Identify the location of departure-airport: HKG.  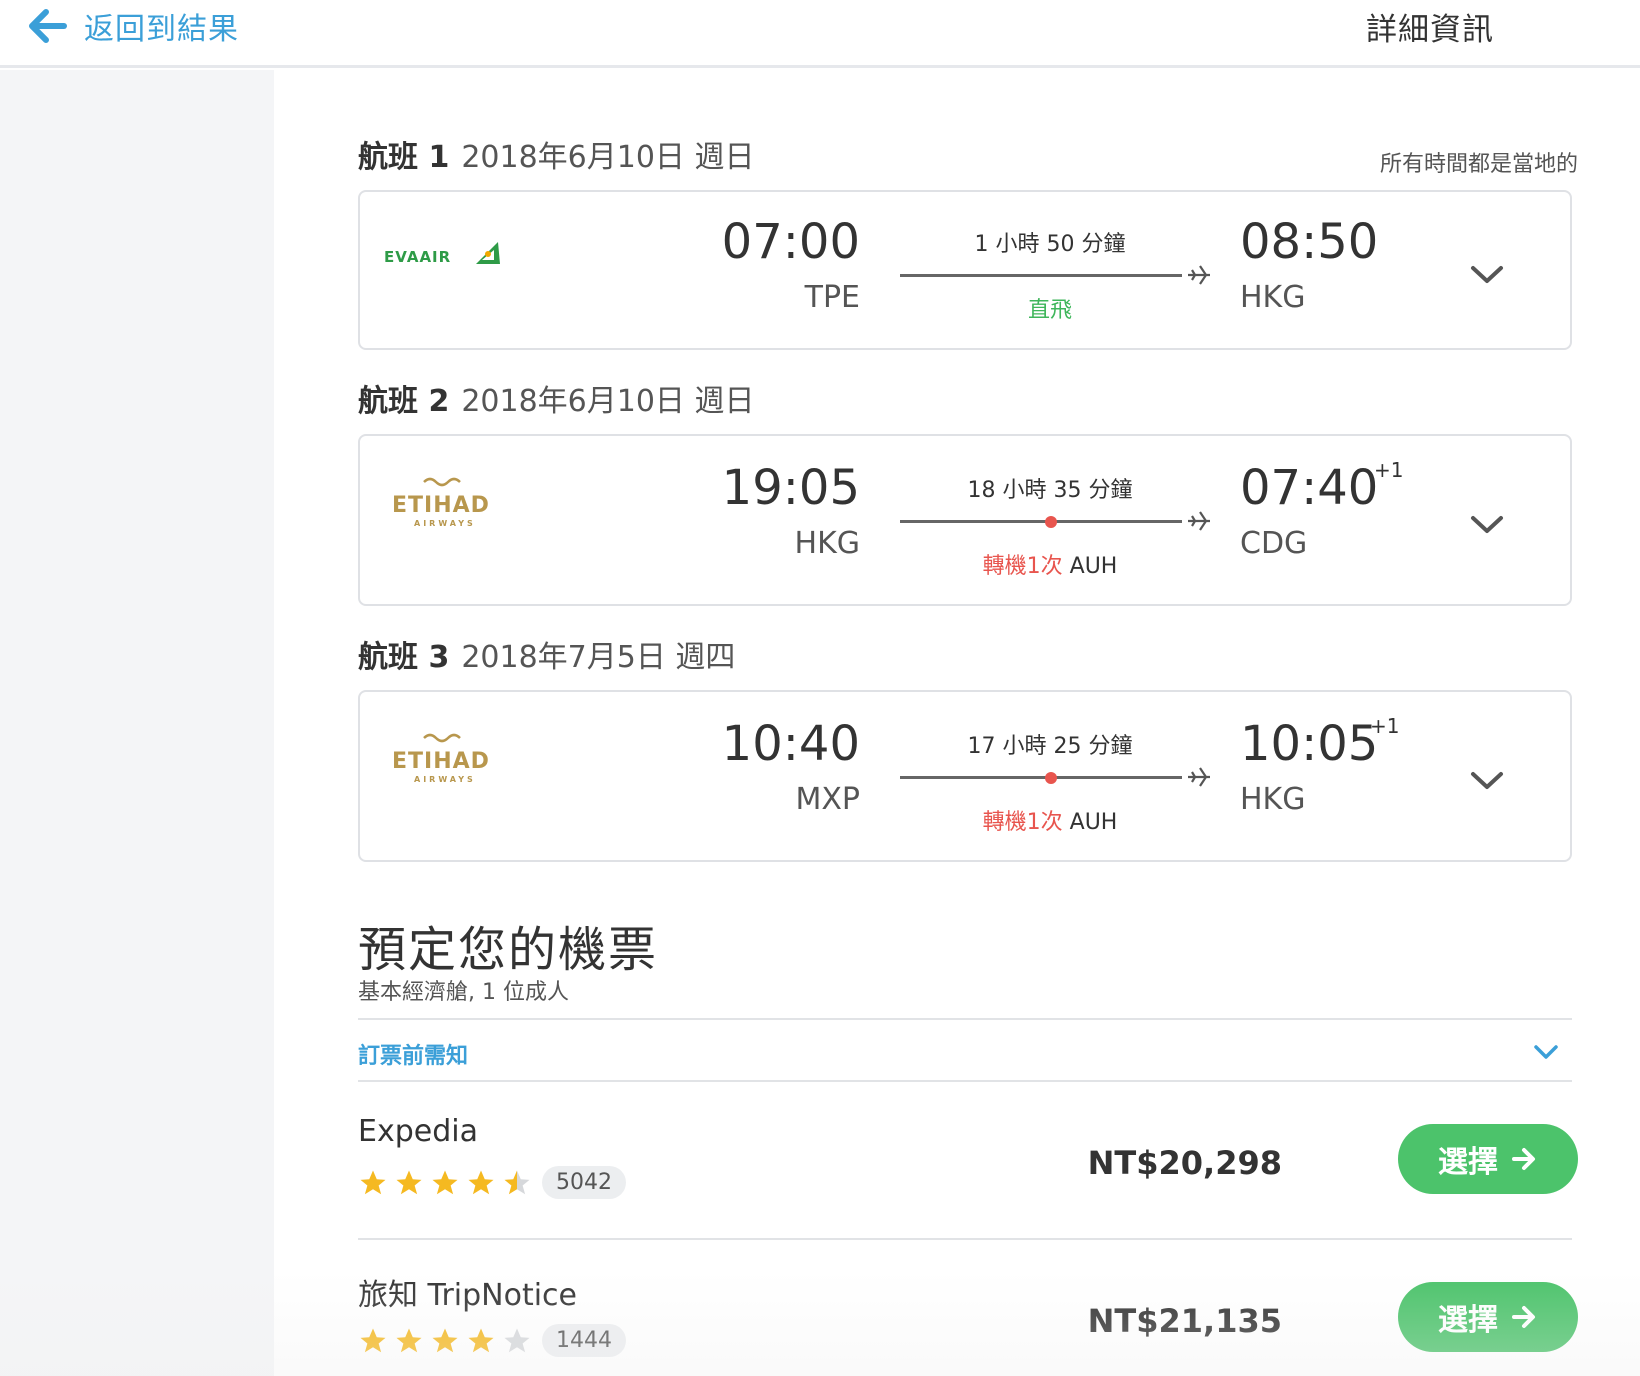
(827, 543).